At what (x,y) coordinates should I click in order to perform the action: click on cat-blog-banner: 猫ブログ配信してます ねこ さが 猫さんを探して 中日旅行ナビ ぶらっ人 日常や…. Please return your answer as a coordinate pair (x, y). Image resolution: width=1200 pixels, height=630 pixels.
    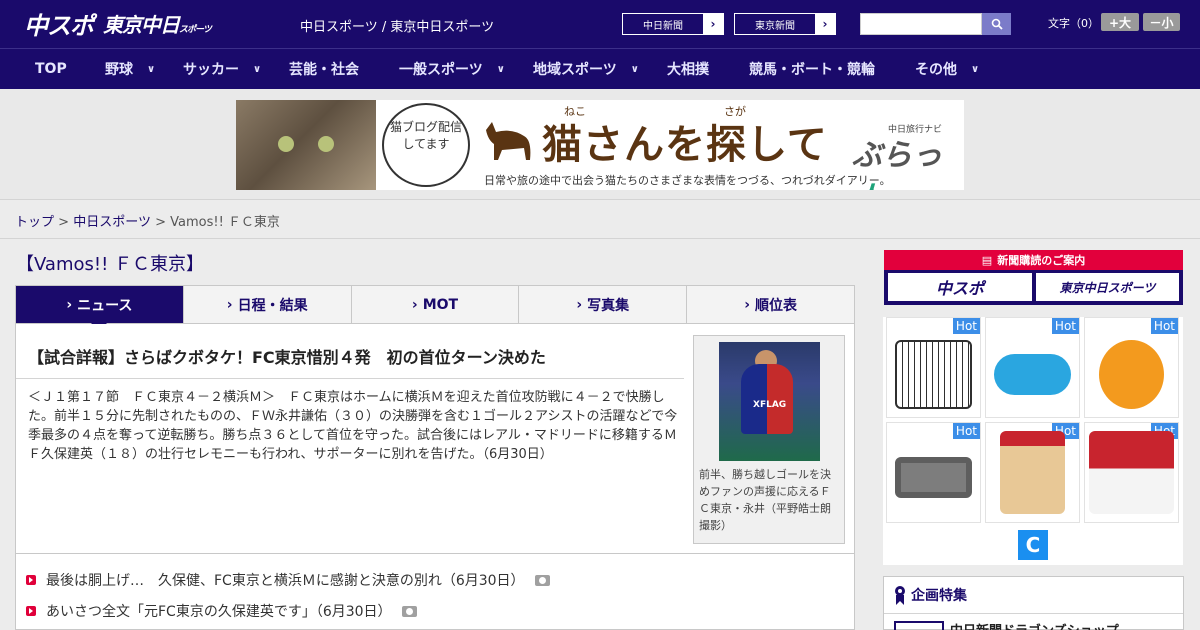
    Looking at the image, I should click on (600, 145).